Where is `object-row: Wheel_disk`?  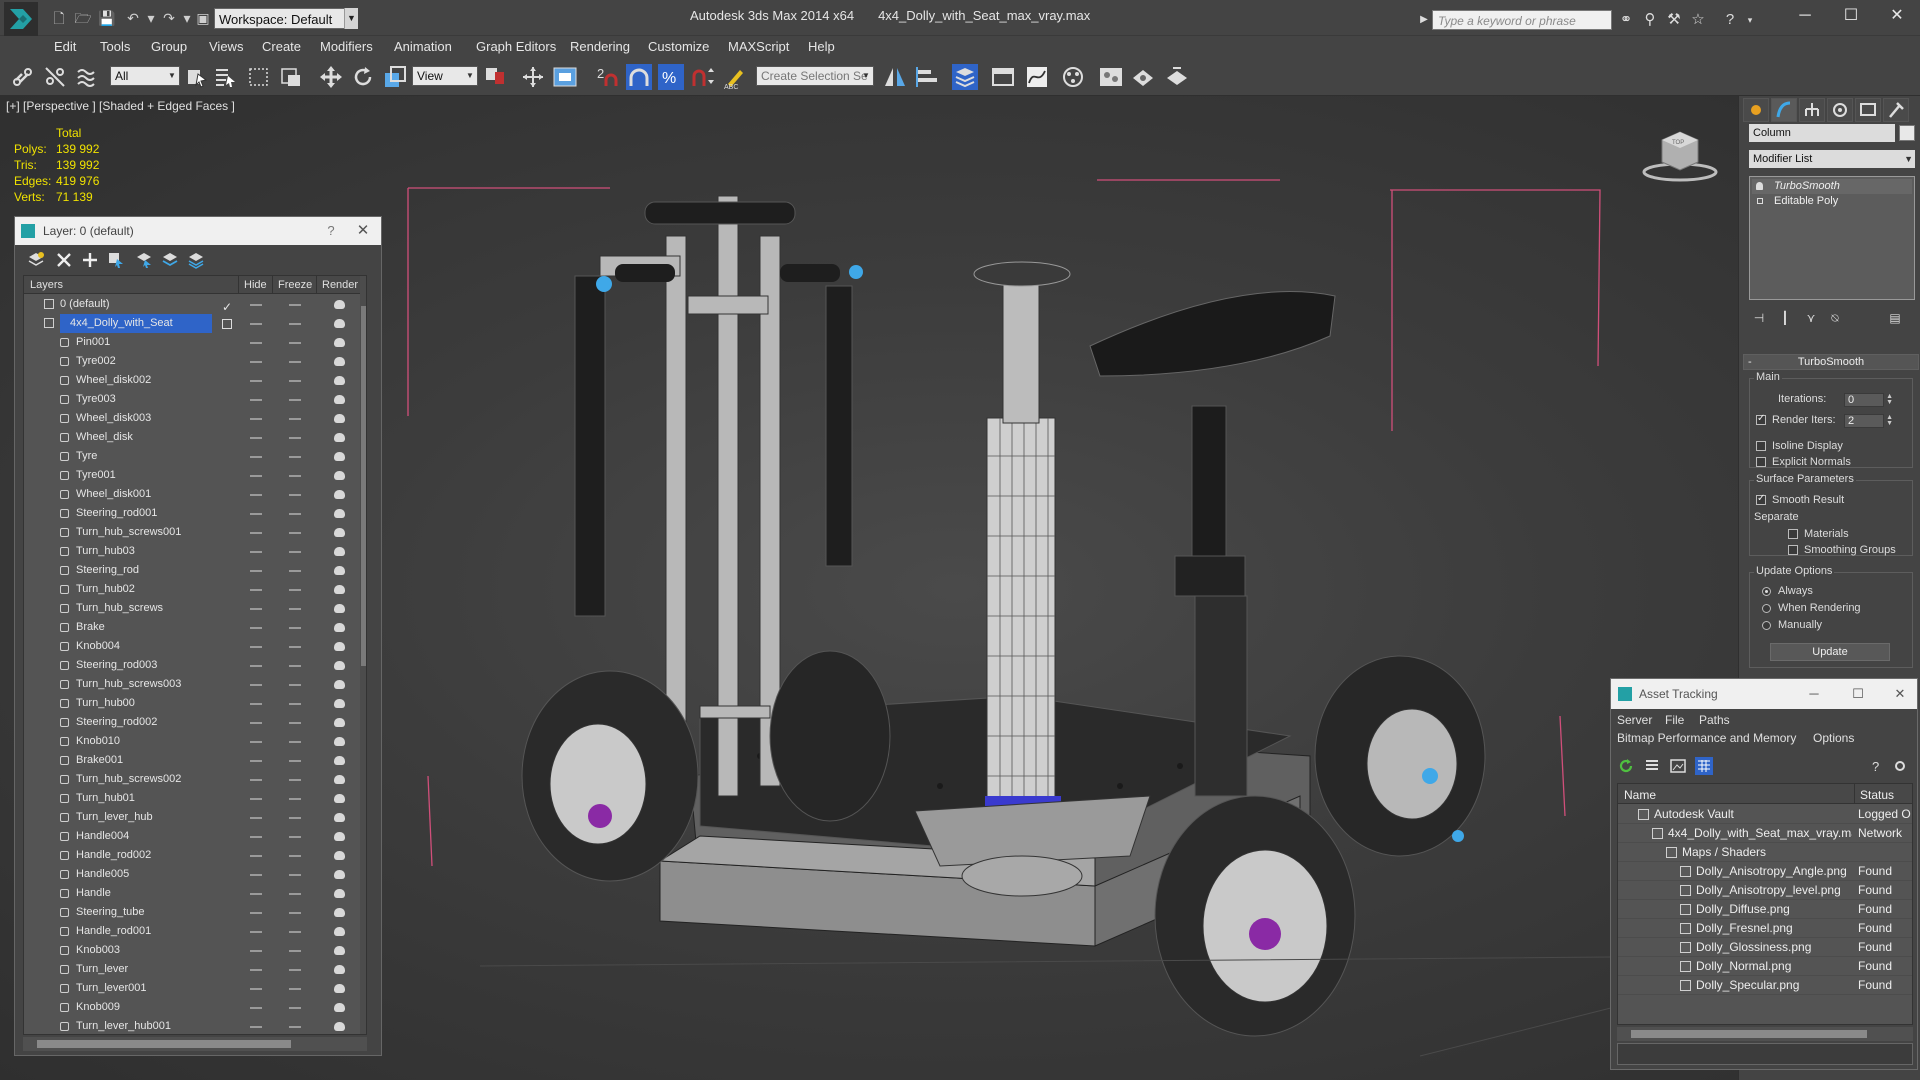
object-row: Wheel_disk is located at coordinates (191, 437).